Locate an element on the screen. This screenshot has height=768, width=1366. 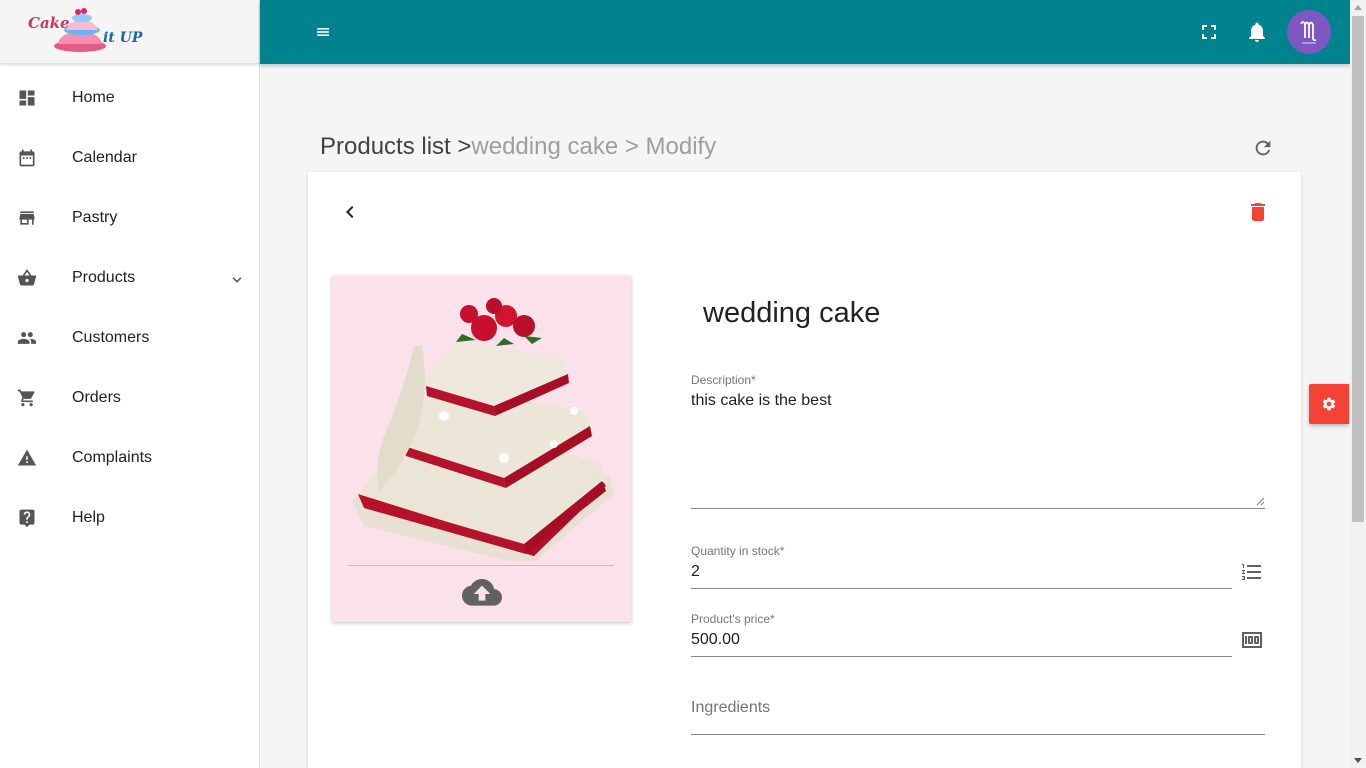
sidebar-item-label: Calendar is located at coordinates (104, 157).